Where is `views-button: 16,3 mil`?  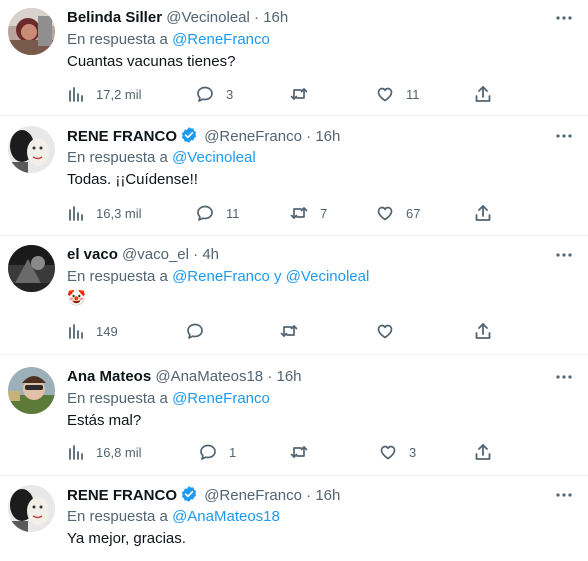 views-button: 16,3 mil is located at coordinates (104, 213).